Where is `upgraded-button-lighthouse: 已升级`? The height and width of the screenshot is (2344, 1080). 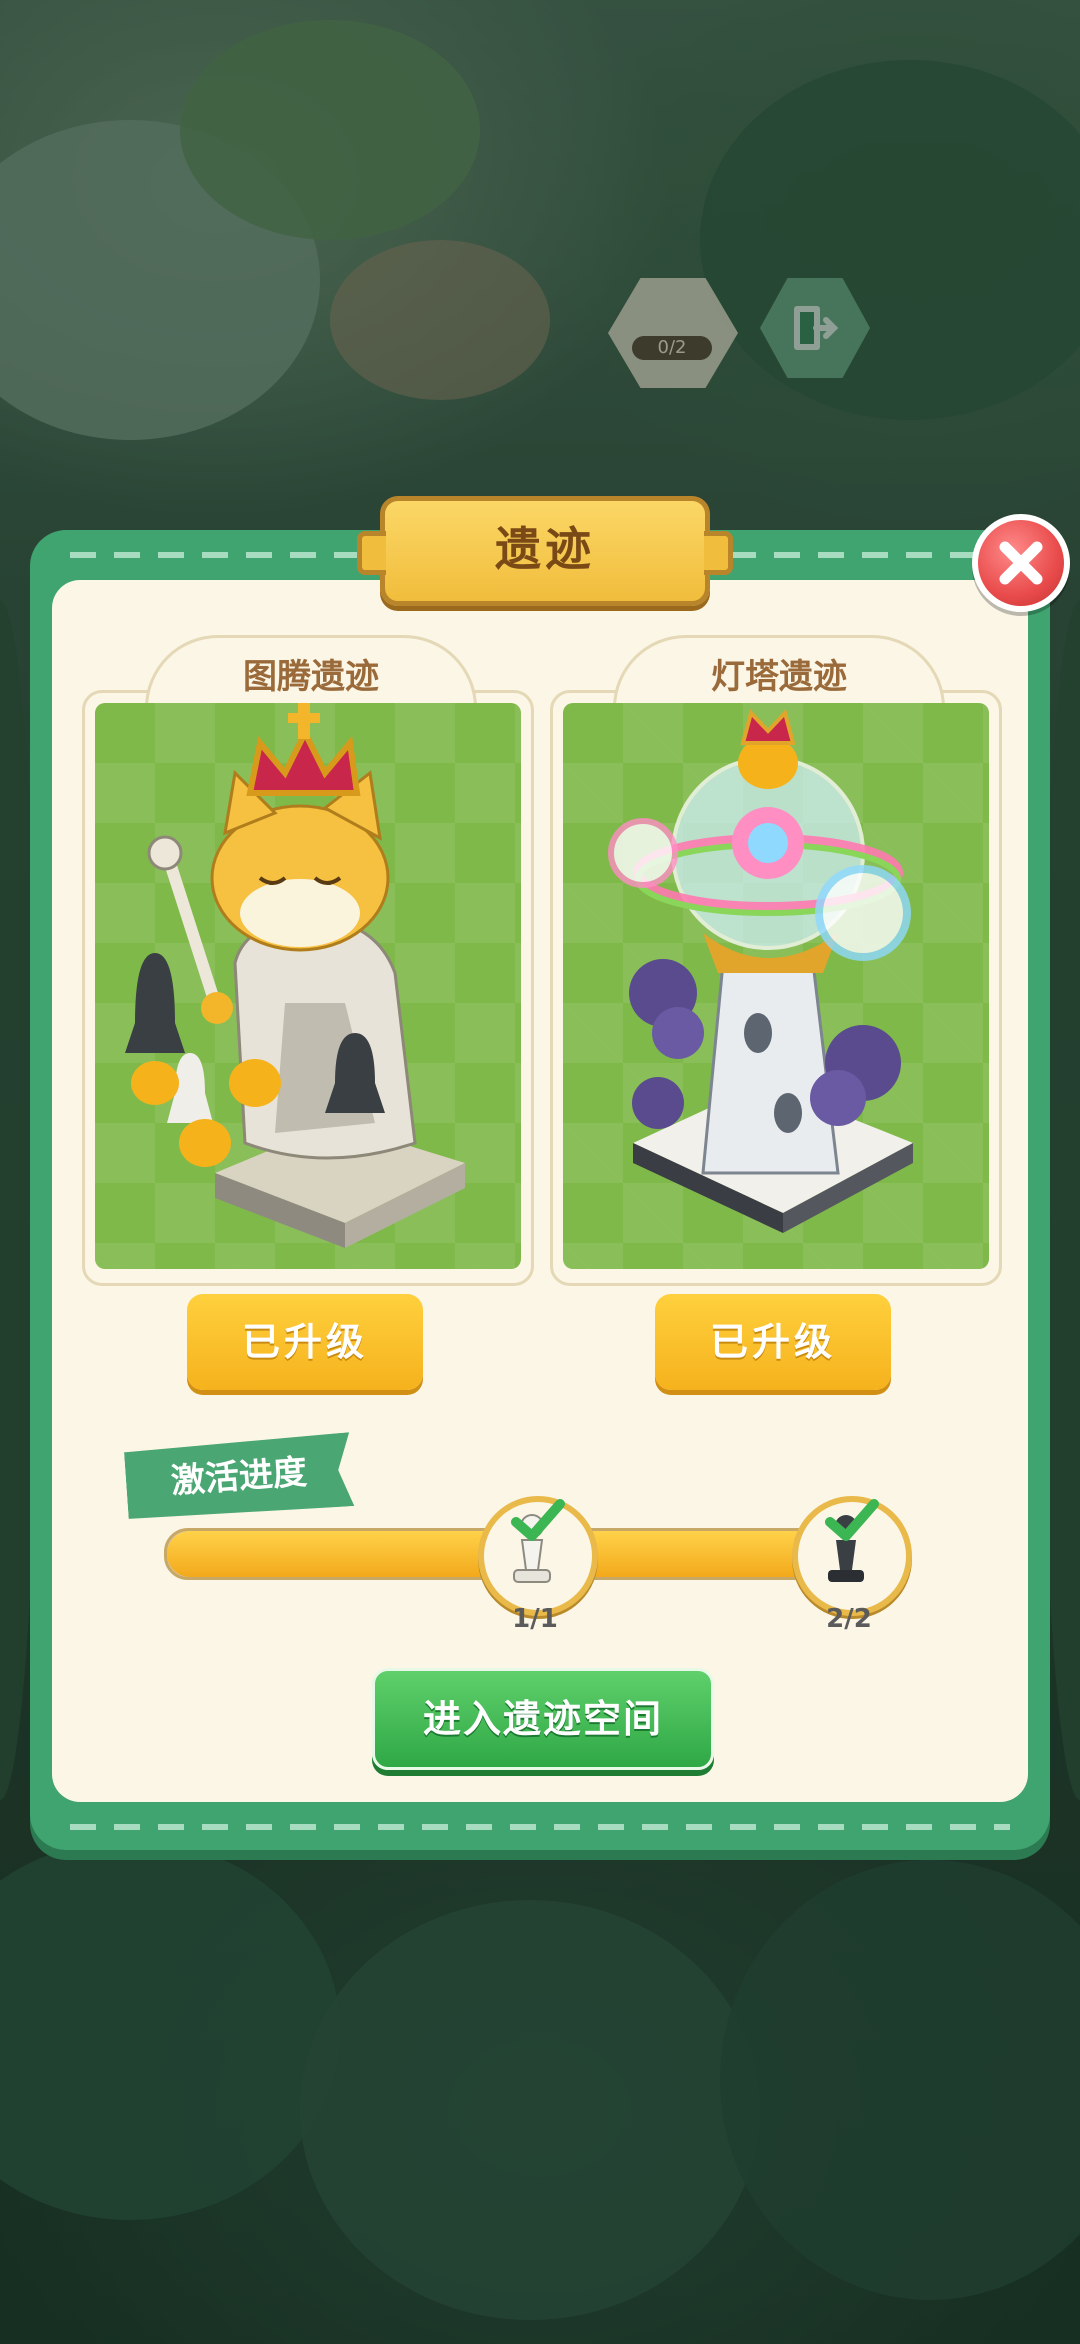 upgraded-button-lighthouse: 已升级 is located at coordinates (773, 1342).